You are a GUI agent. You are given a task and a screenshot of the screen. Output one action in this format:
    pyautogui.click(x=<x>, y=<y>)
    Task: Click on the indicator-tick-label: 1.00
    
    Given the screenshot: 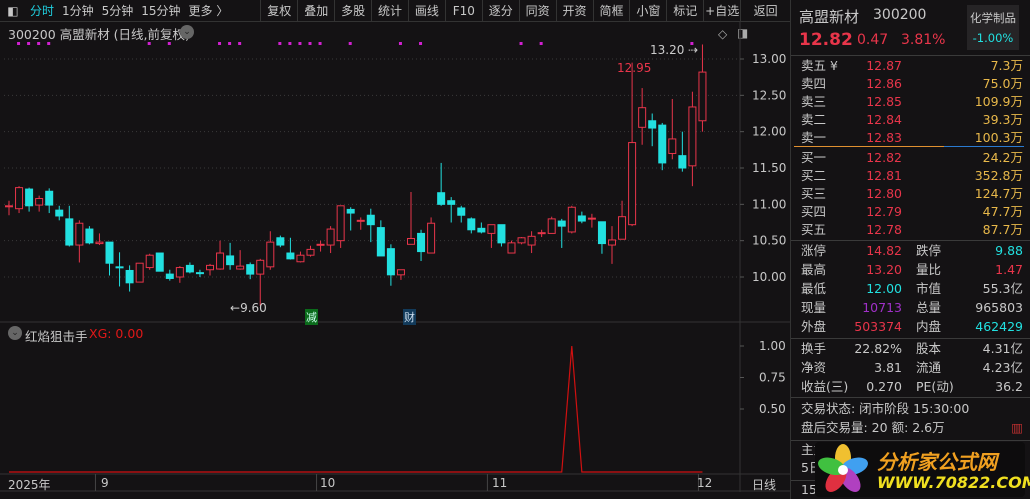 What is the action you would take?
    pyautogui.click(x=772, y=346)
    